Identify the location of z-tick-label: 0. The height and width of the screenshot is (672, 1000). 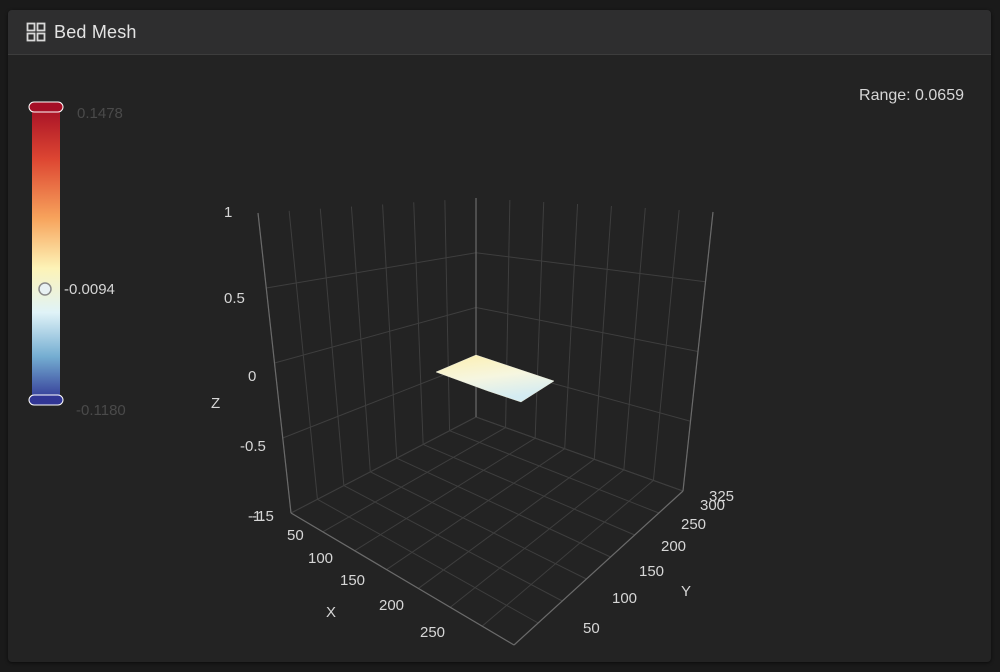
(252, 376).